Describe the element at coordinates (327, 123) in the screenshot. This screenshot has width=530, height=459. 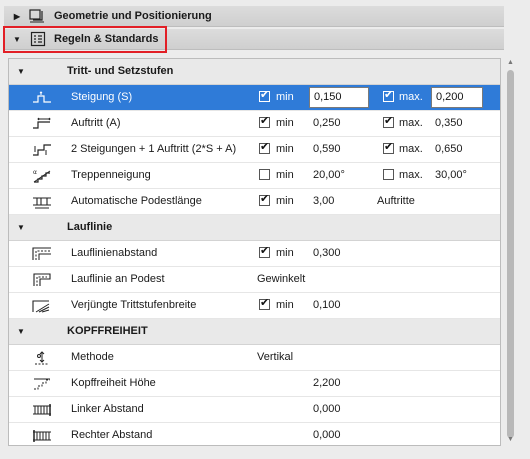
I see `min-value: 0,250` at that location.